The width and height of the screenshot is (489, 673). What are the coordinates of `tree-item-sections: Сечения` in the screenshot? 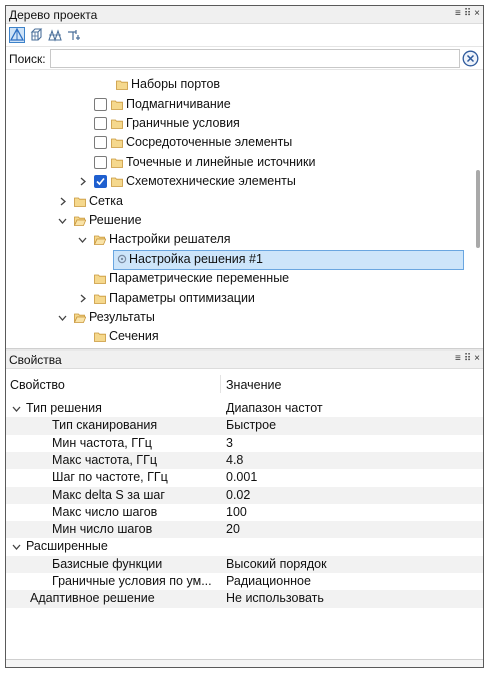 It's located at (240, 336).